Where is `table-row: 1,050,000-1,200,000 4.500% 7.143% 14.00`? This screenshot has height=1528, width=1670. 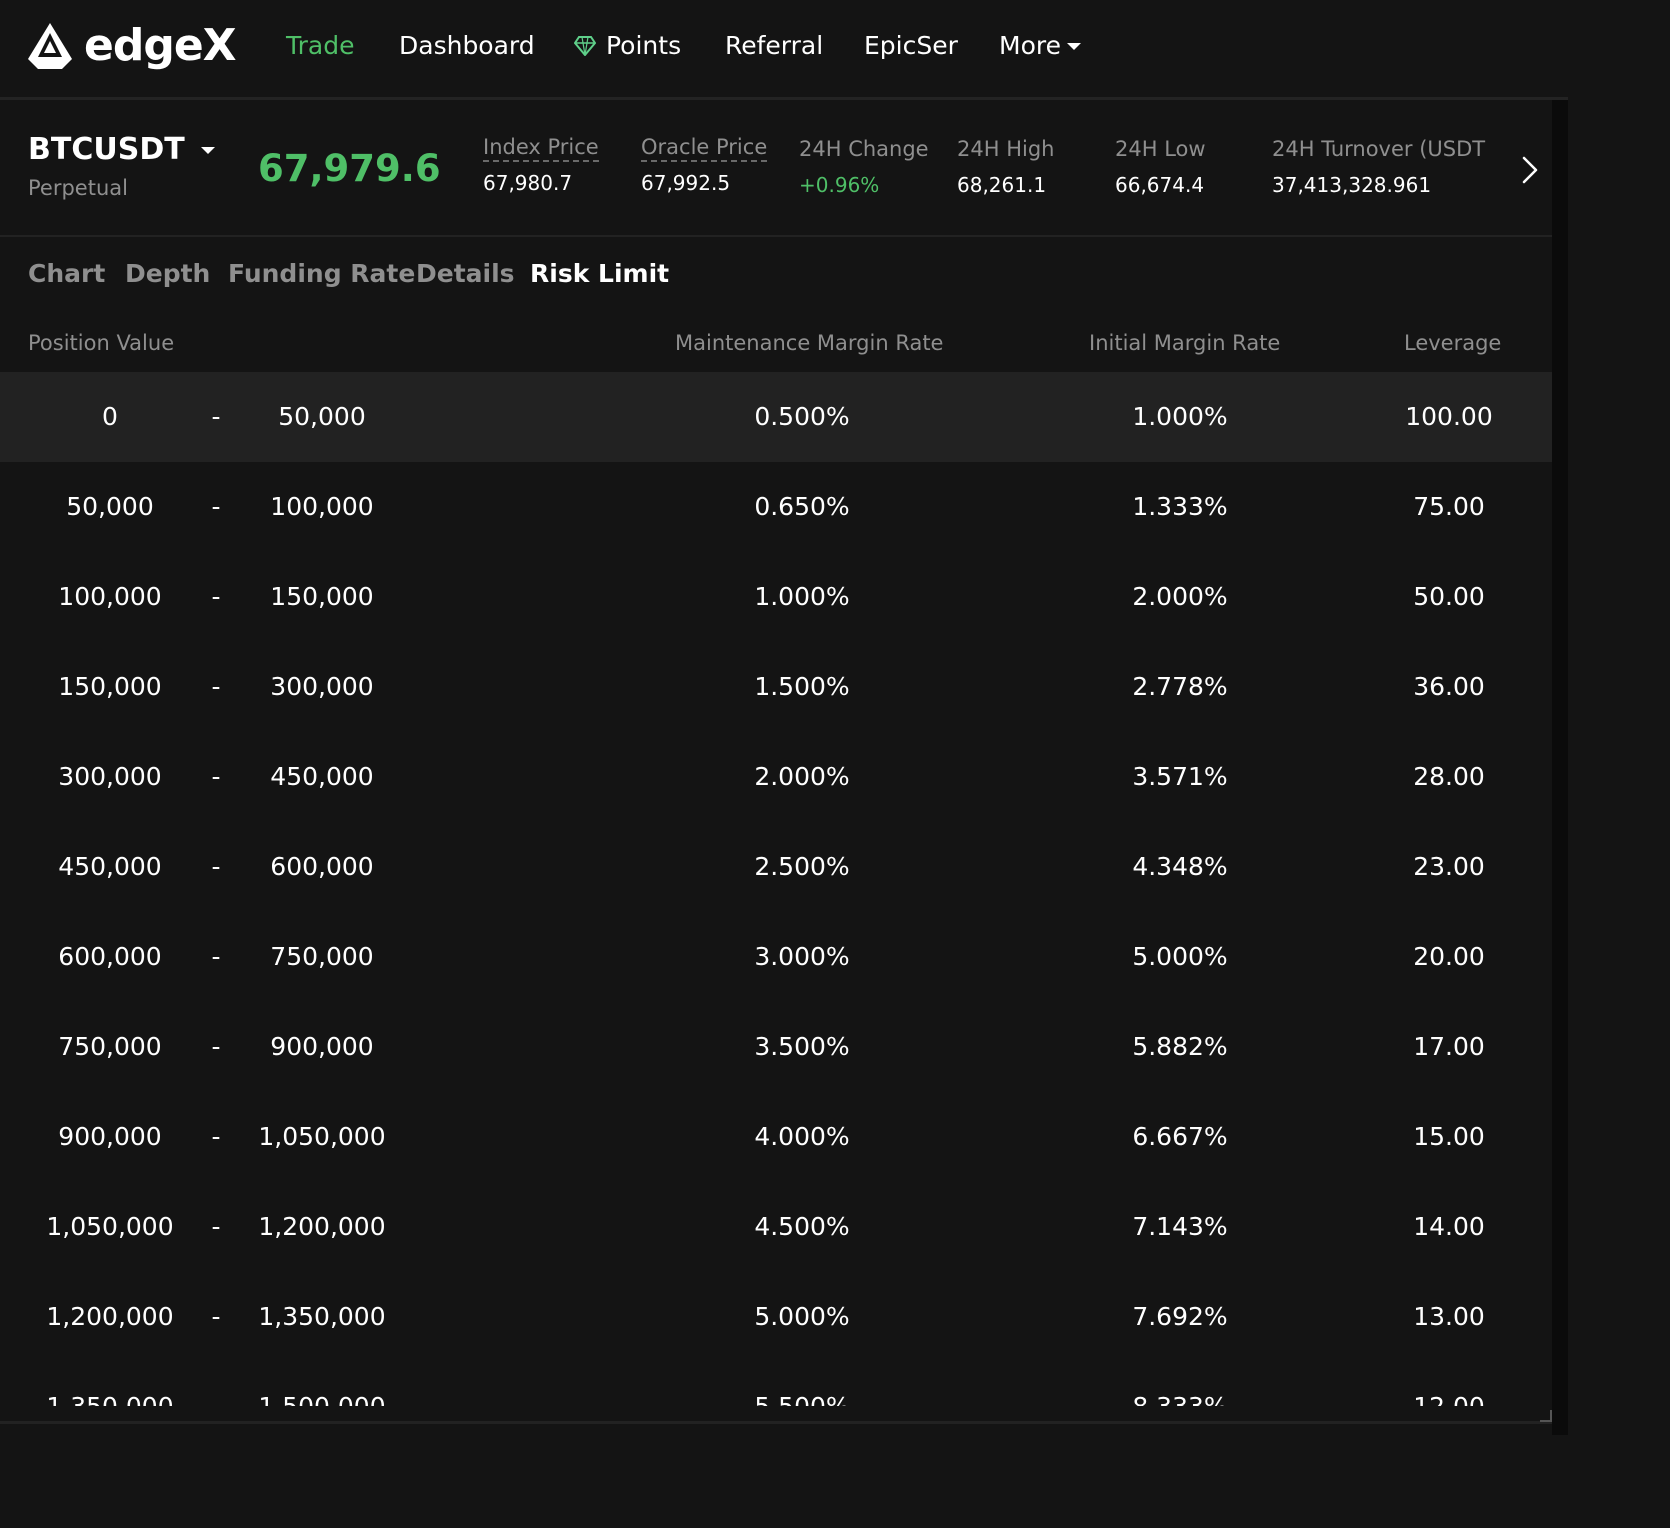 table-row: 1,050,000-1,200,000 4.500% 7.143% 14.00 is located at coordinates (776, 1227).